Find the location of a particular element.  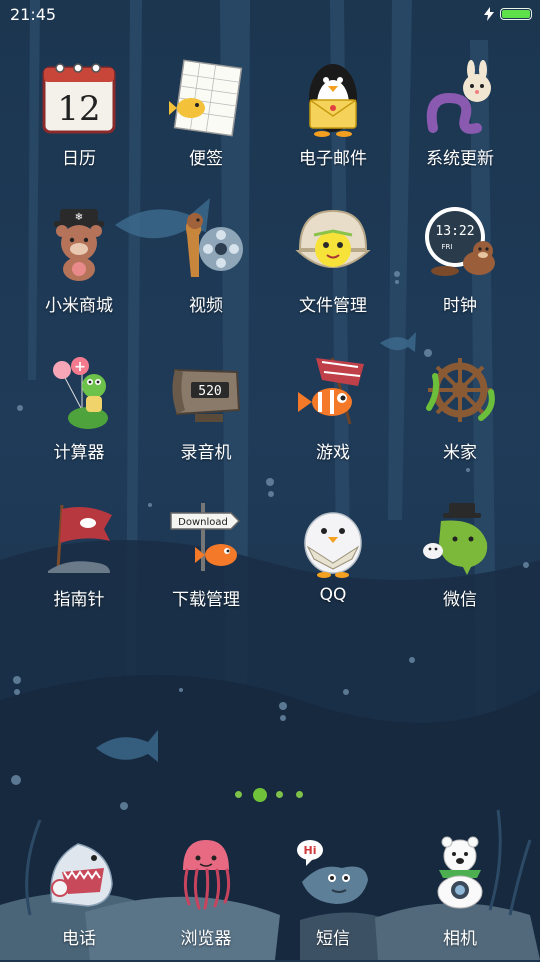

app-game: 游戏 is located at coordinates (333, 417).